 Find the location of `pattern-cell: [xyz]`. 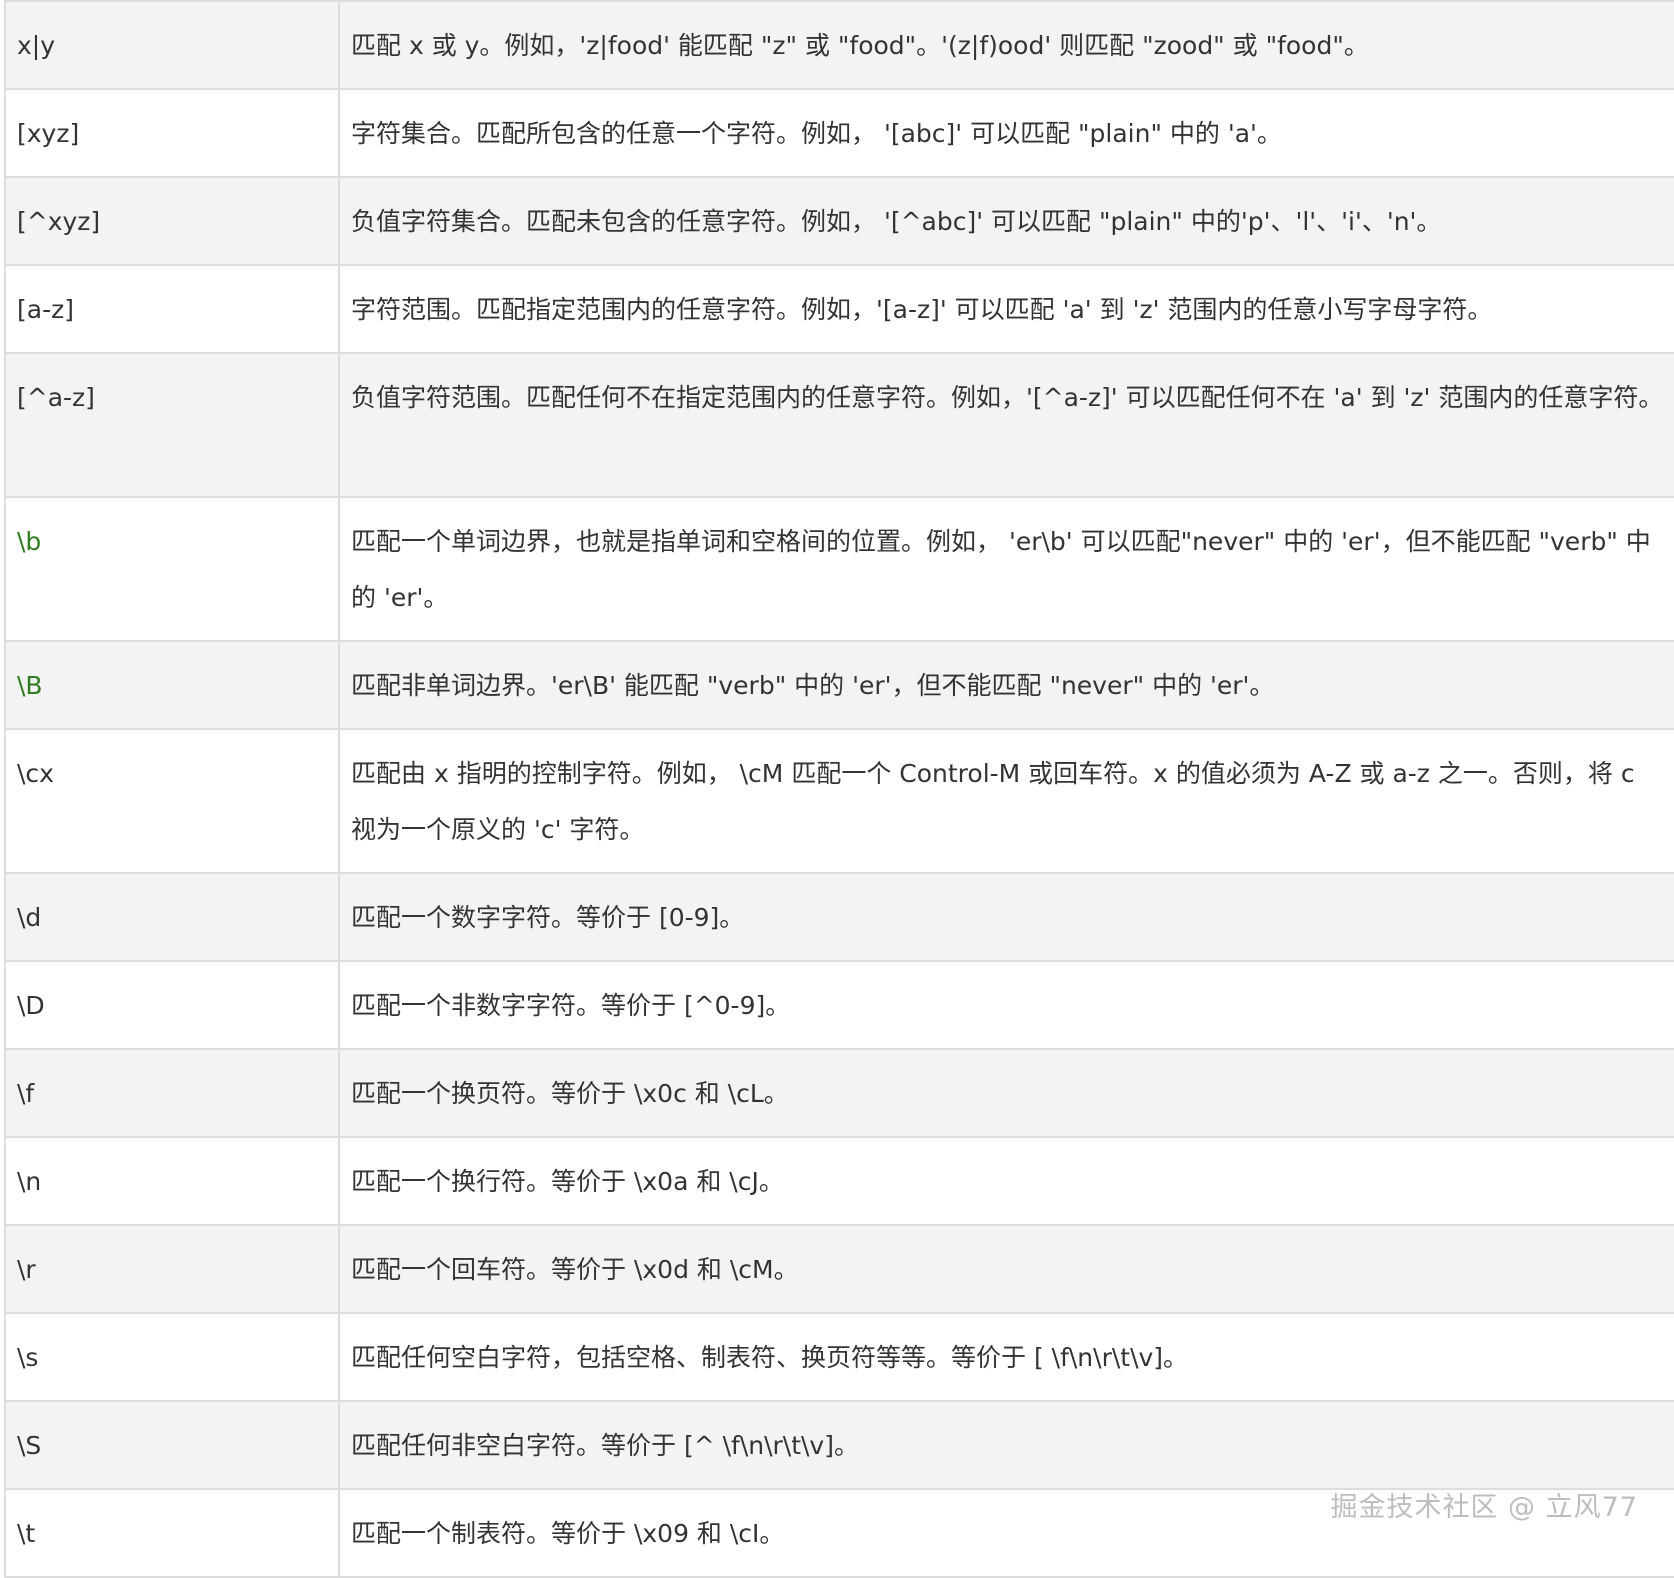

pattern-cell: [xyz] is located at coordinates (172, 133).